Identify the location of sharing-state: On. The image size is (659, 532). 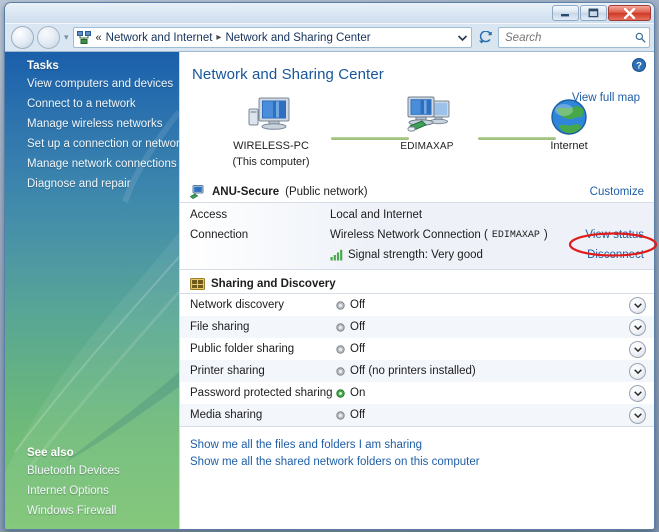
(358, 393).